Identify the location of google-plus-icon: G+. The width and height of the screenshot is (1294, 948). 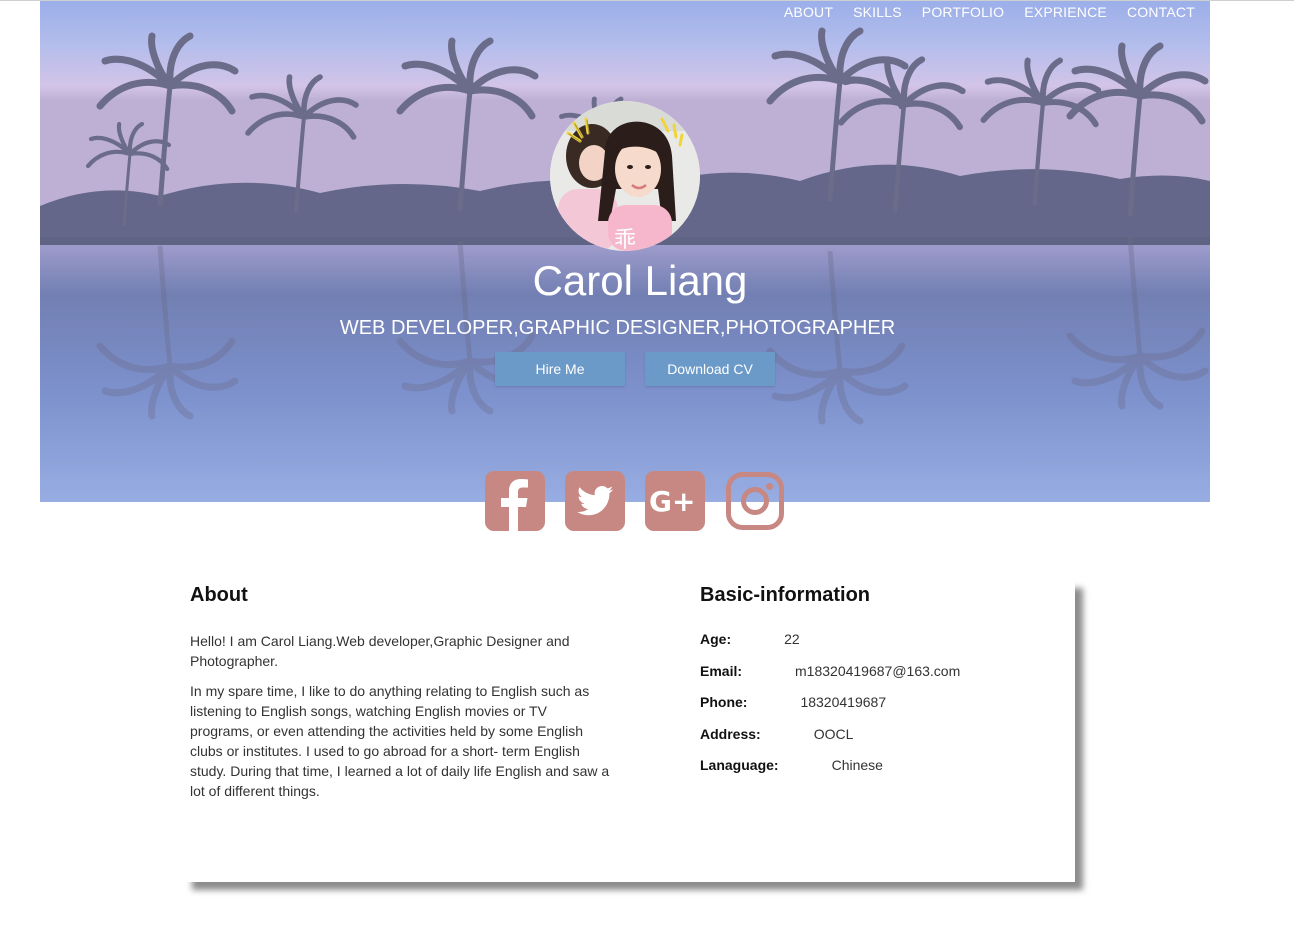
(675, 501).